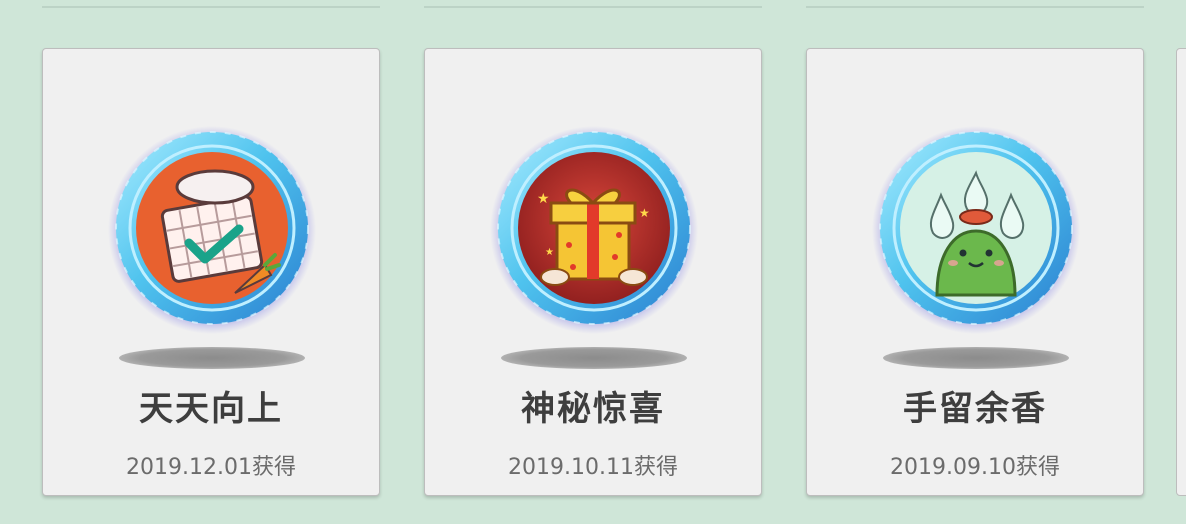 Image resolution: width=1186 pixels, height=524 pixels. Describe the element at coordinates (593, 409) in the screenshot. I see `badge-title: 神秘惊喜` at that location.